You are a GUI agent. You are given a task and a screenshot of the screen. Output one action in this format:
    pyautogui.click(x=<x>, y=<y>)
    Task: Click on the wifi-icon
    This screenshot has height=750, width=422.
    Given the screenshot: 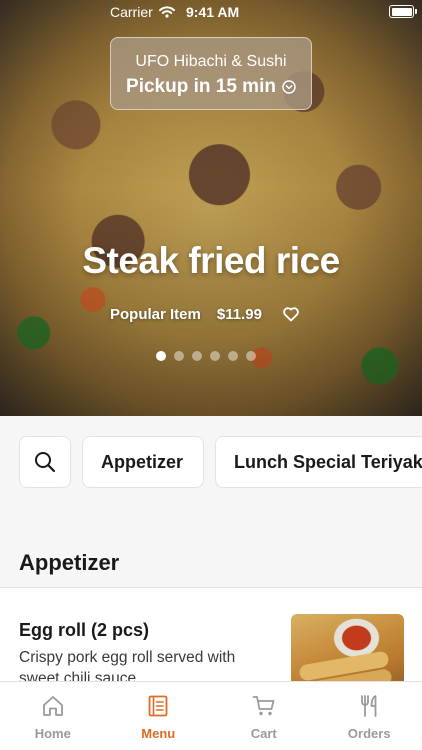 What is the action you would take?
    pyautogui.click(x=166, y=12)
    